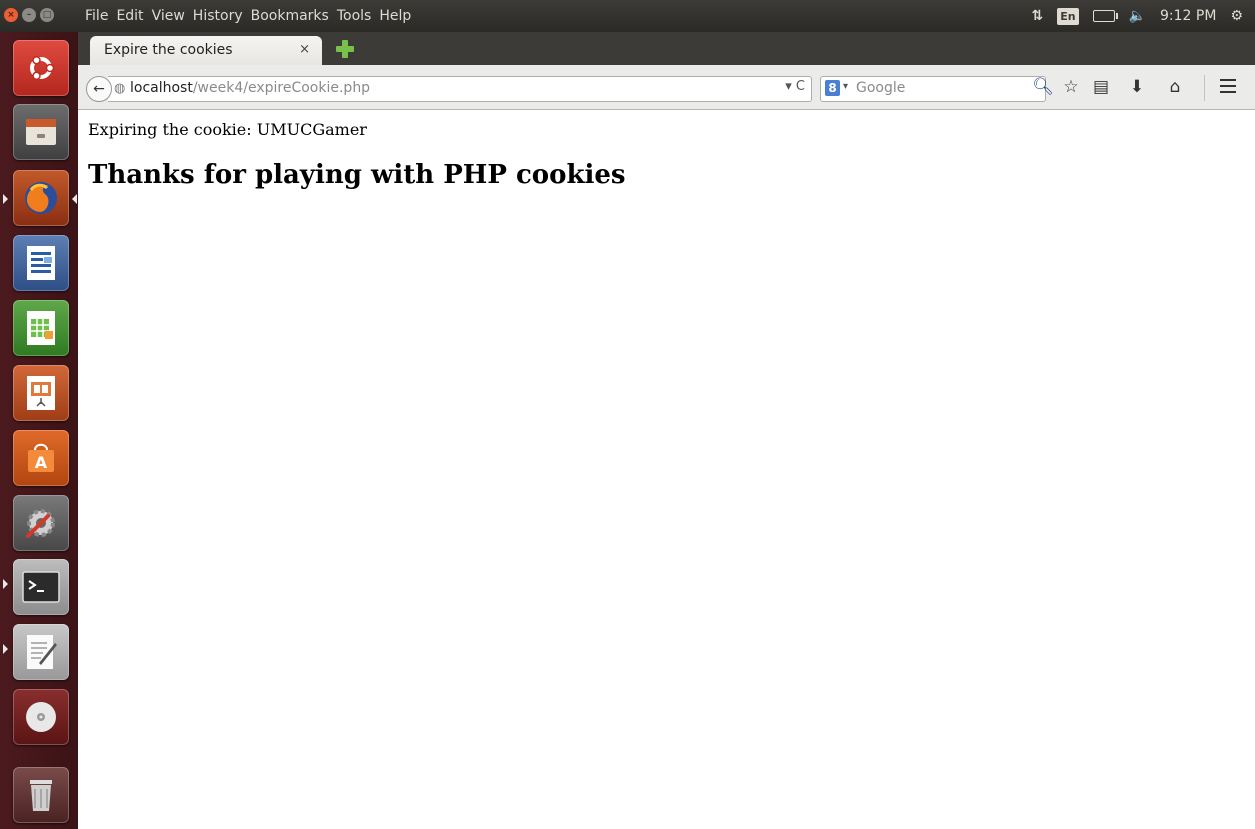  Describe the element at coordinates (1228, 88) in the screenshot. I see `hamburger-menu-icon` at that location.